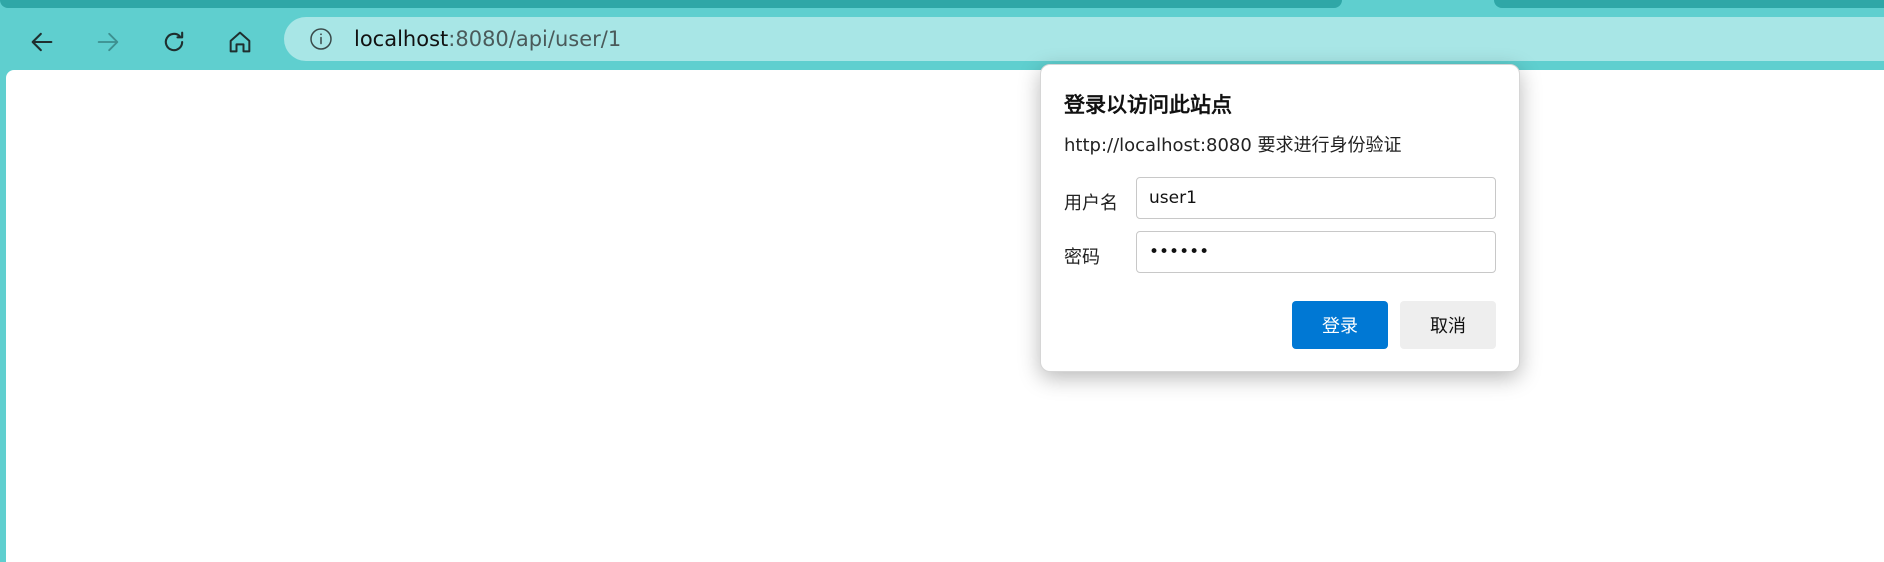  Describe the element at coordinates (321, 39) in the screenshot. I see `info-circle-icon` at that location.